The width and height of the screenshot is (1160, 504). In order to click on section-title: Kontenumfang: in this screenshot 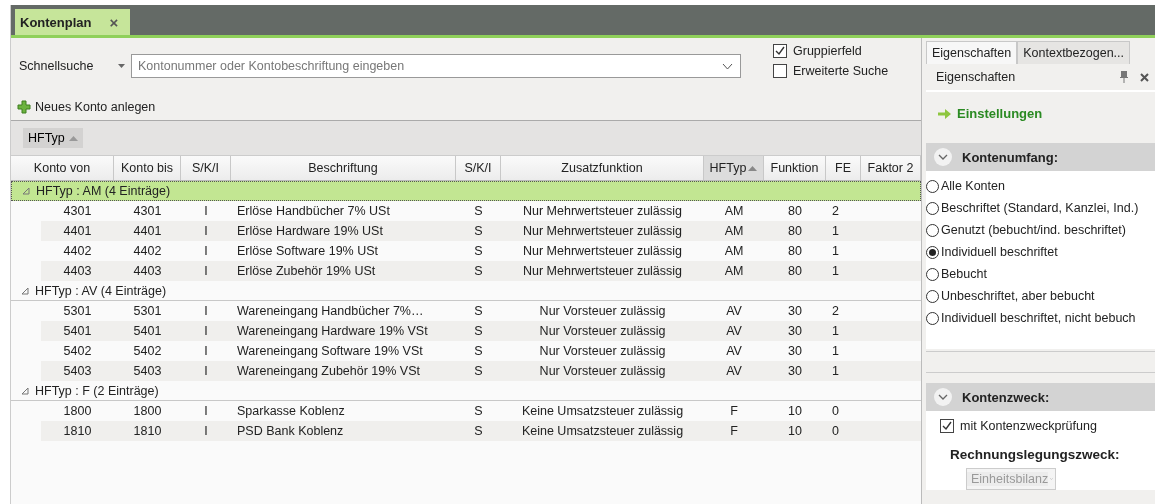, I will do `click(1010, 157)`.